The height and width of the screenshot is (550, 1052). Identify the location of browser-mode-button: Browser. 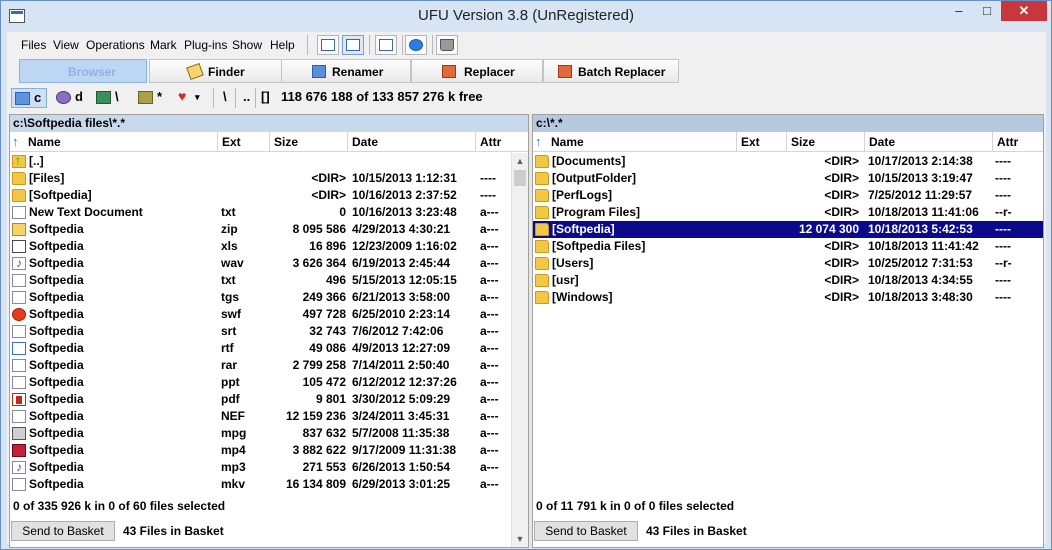
(83, 71).